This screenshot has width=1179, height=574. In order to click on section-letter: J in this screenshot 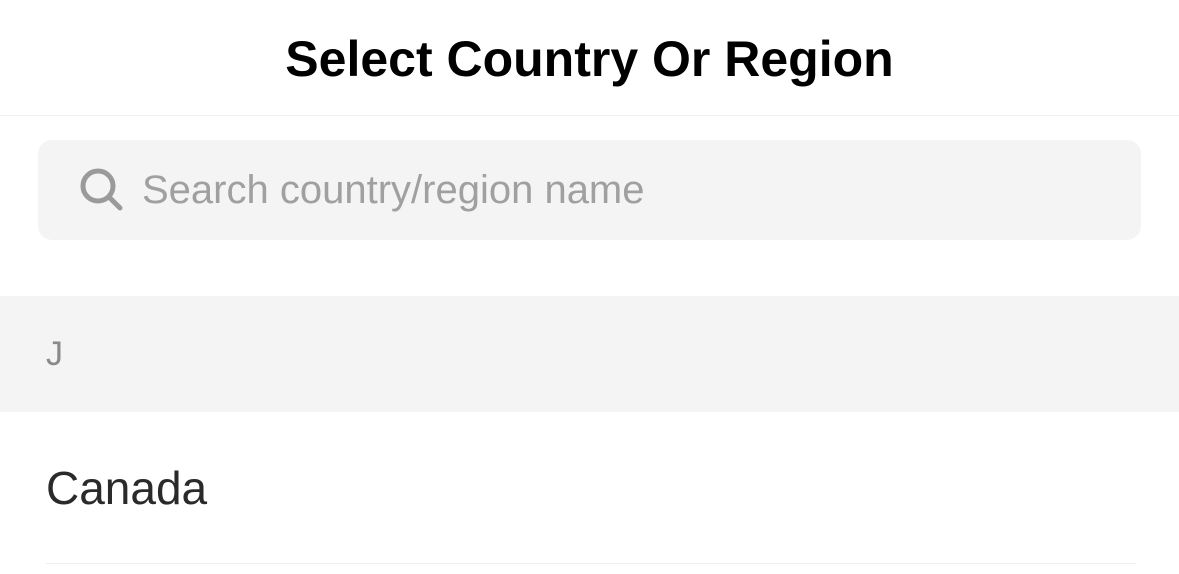, I will do `click(54, 353)`.